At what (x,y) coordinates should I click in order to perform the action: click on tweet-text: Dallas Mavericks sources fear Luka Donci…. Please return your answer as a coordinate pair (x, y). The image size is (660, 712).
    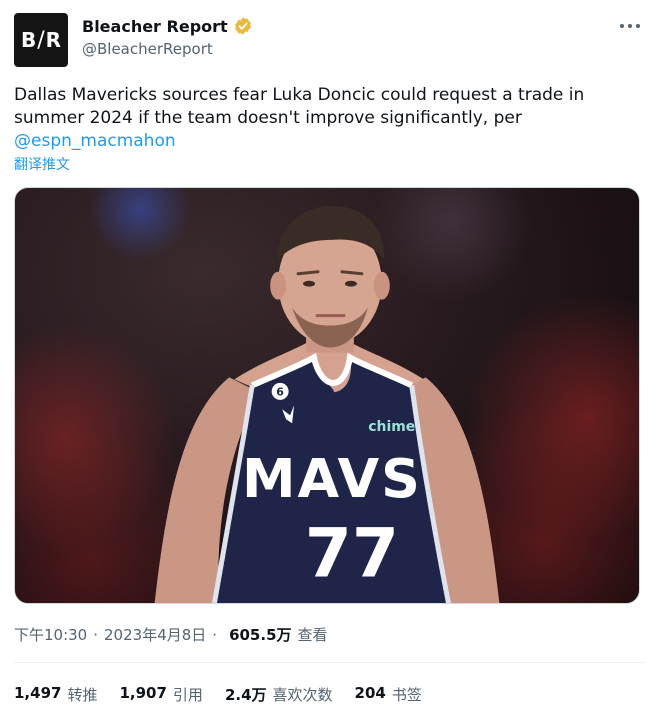
    Looking at the image, I should click on (332, 118).